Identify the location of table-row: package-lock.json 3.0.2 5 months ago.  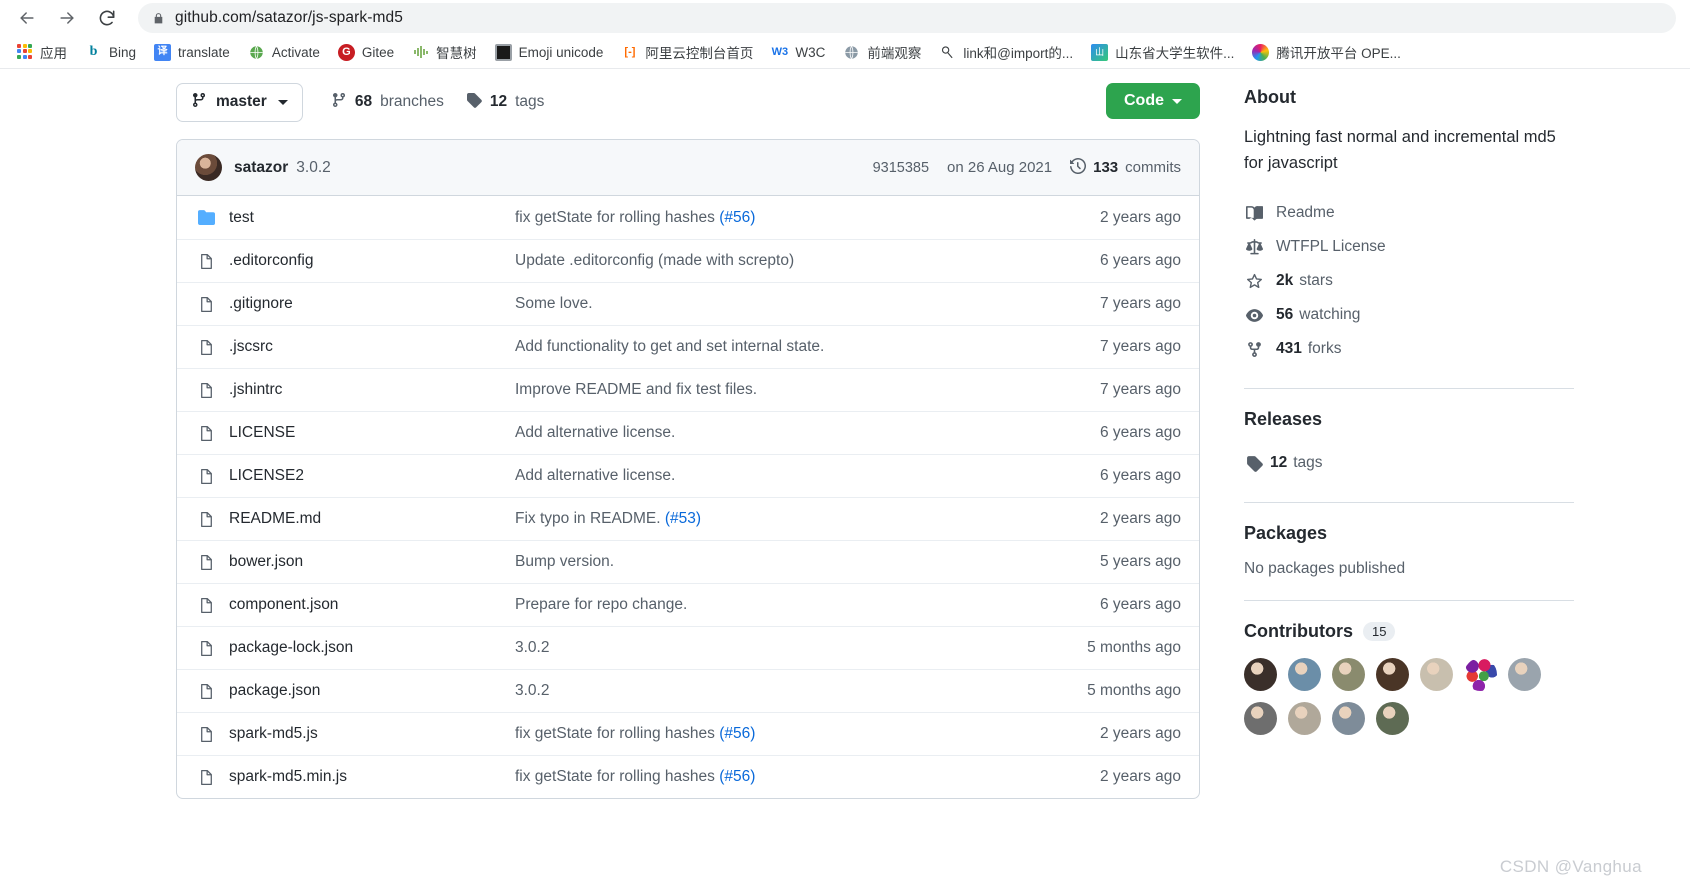
(688, 647).